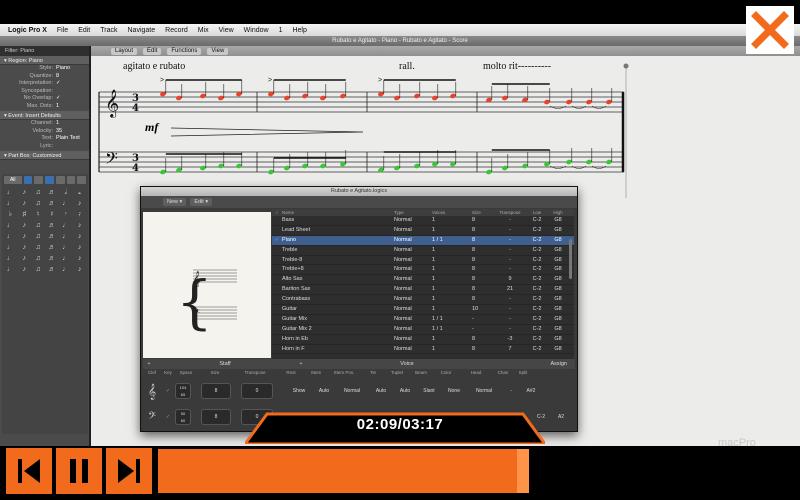  Describe the element at coordinates (429, 391) in the screenshot. I see `beam-value: Slant` at that location.